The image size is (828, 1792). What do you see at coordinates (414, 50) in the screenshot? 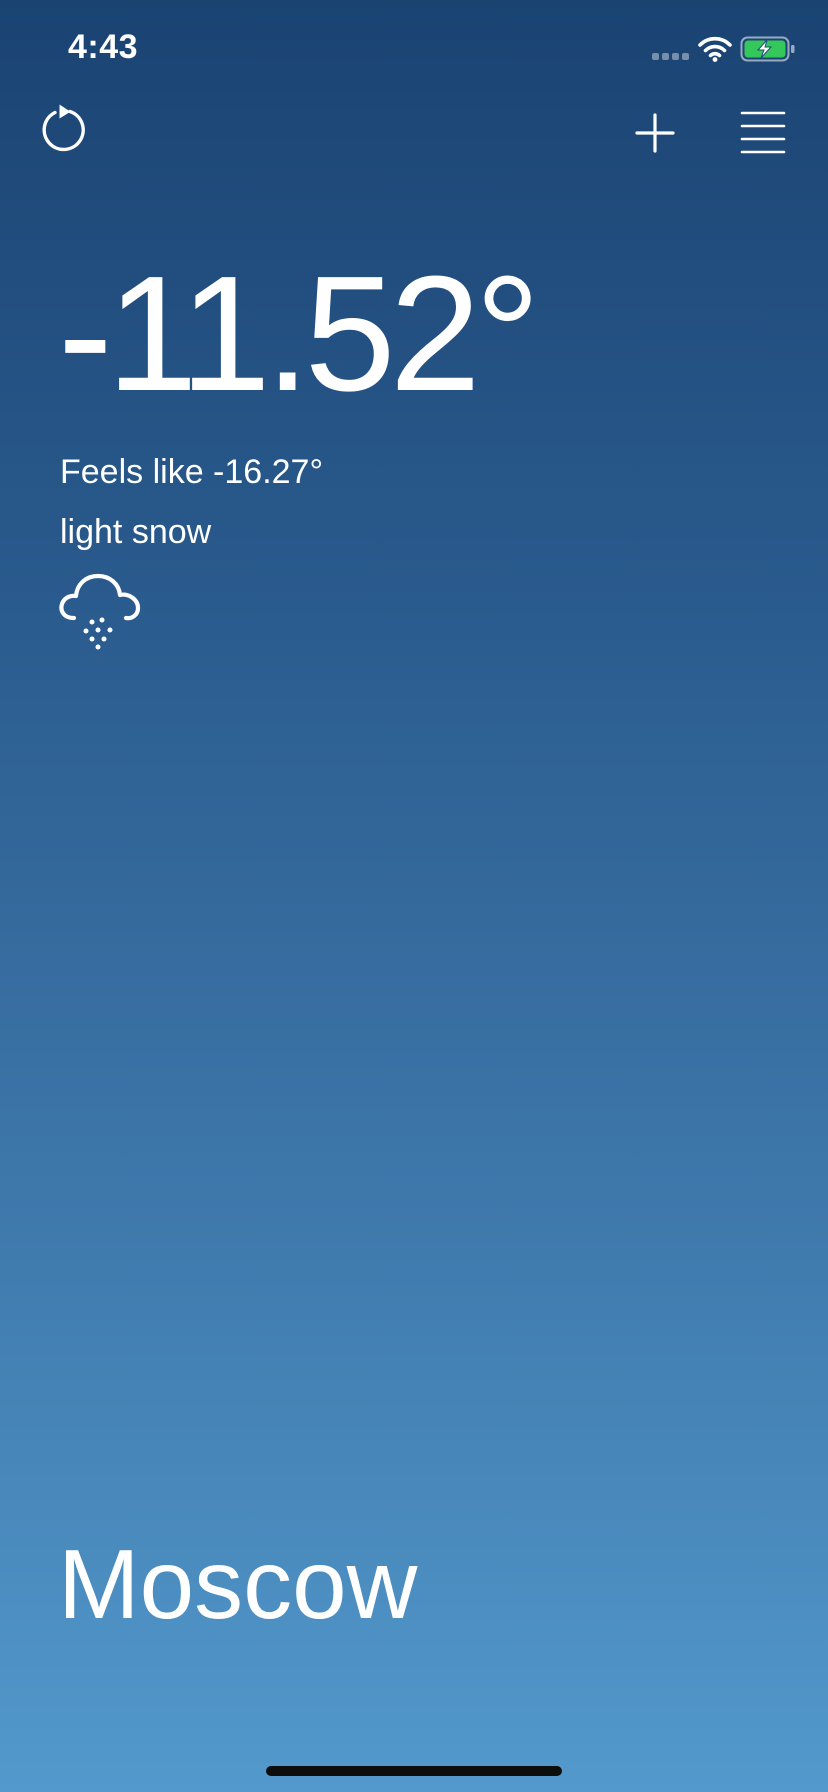
I see `status-bar: 4:43` at bounding box center [414, 50].